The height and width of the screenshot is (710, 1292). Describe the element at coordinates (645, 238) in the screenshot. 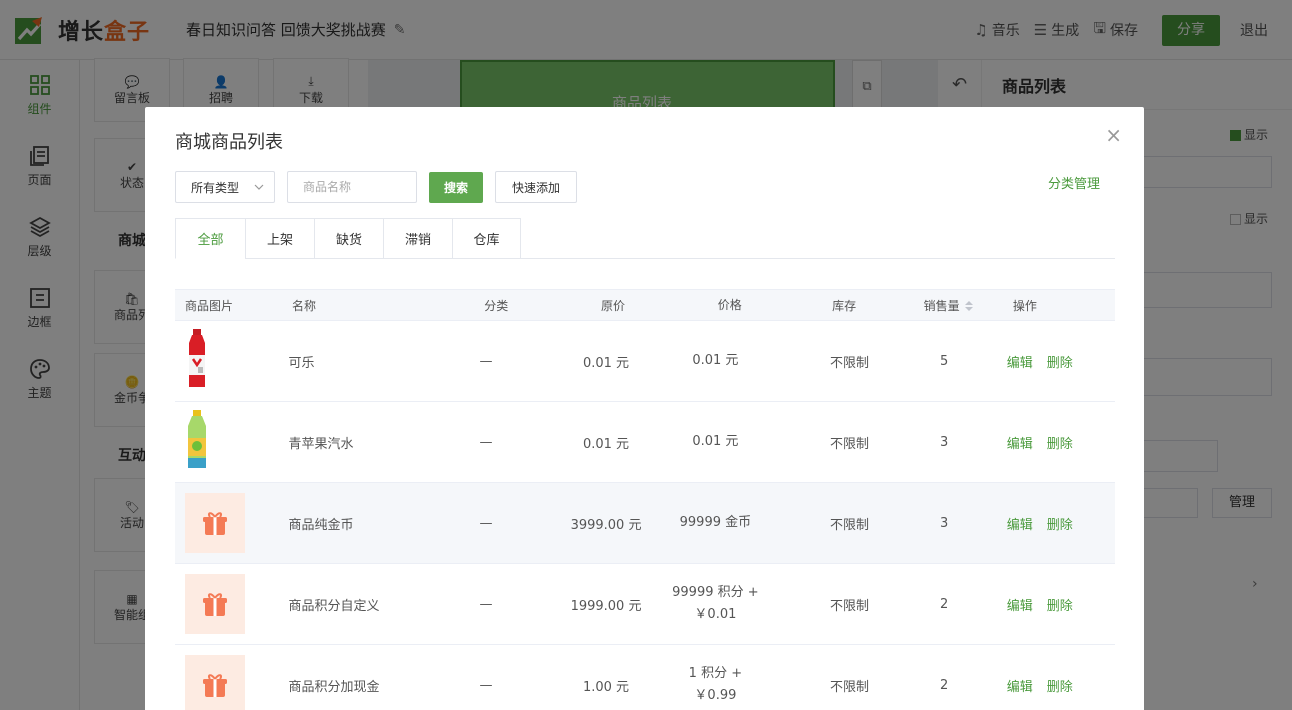

I see `status-tabs: 全部 上架 缺货 滞销 仓库` at that location.